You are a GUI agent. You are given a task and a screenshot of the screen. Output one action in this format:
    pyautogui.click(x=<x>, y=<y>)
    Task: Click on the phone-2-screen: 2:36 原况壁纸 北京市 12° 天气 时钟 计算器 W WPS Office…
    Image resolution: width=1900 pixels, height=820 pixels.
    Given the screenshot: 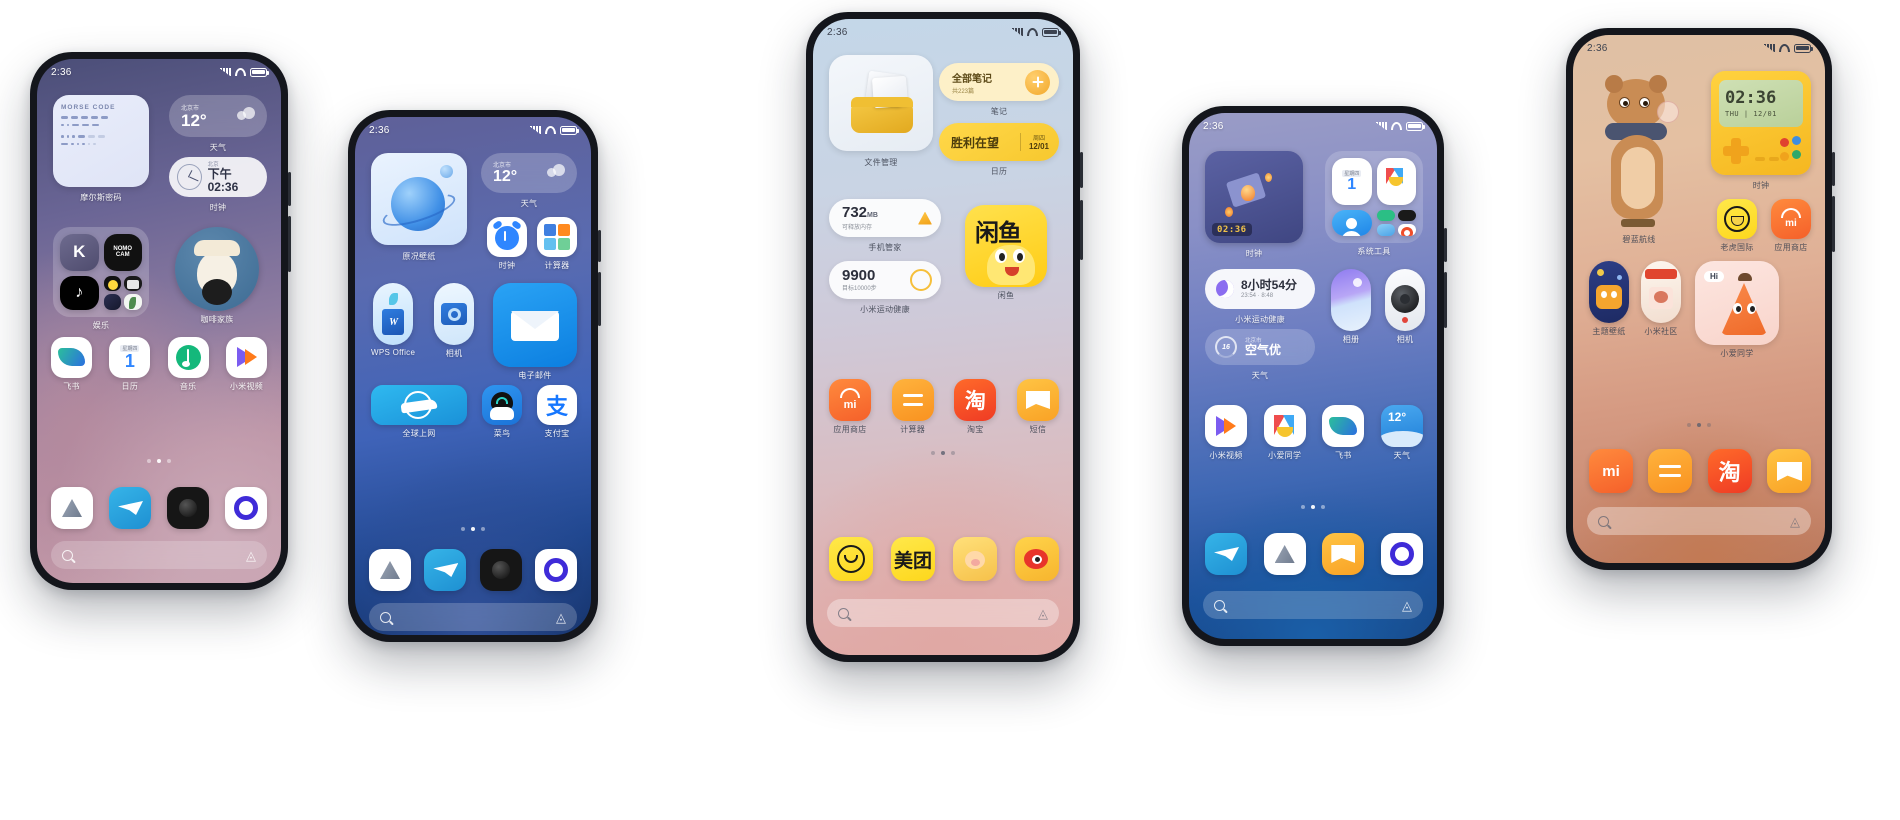 What is the action you would take?
    pyautogui.click(x=473, y=376)
    